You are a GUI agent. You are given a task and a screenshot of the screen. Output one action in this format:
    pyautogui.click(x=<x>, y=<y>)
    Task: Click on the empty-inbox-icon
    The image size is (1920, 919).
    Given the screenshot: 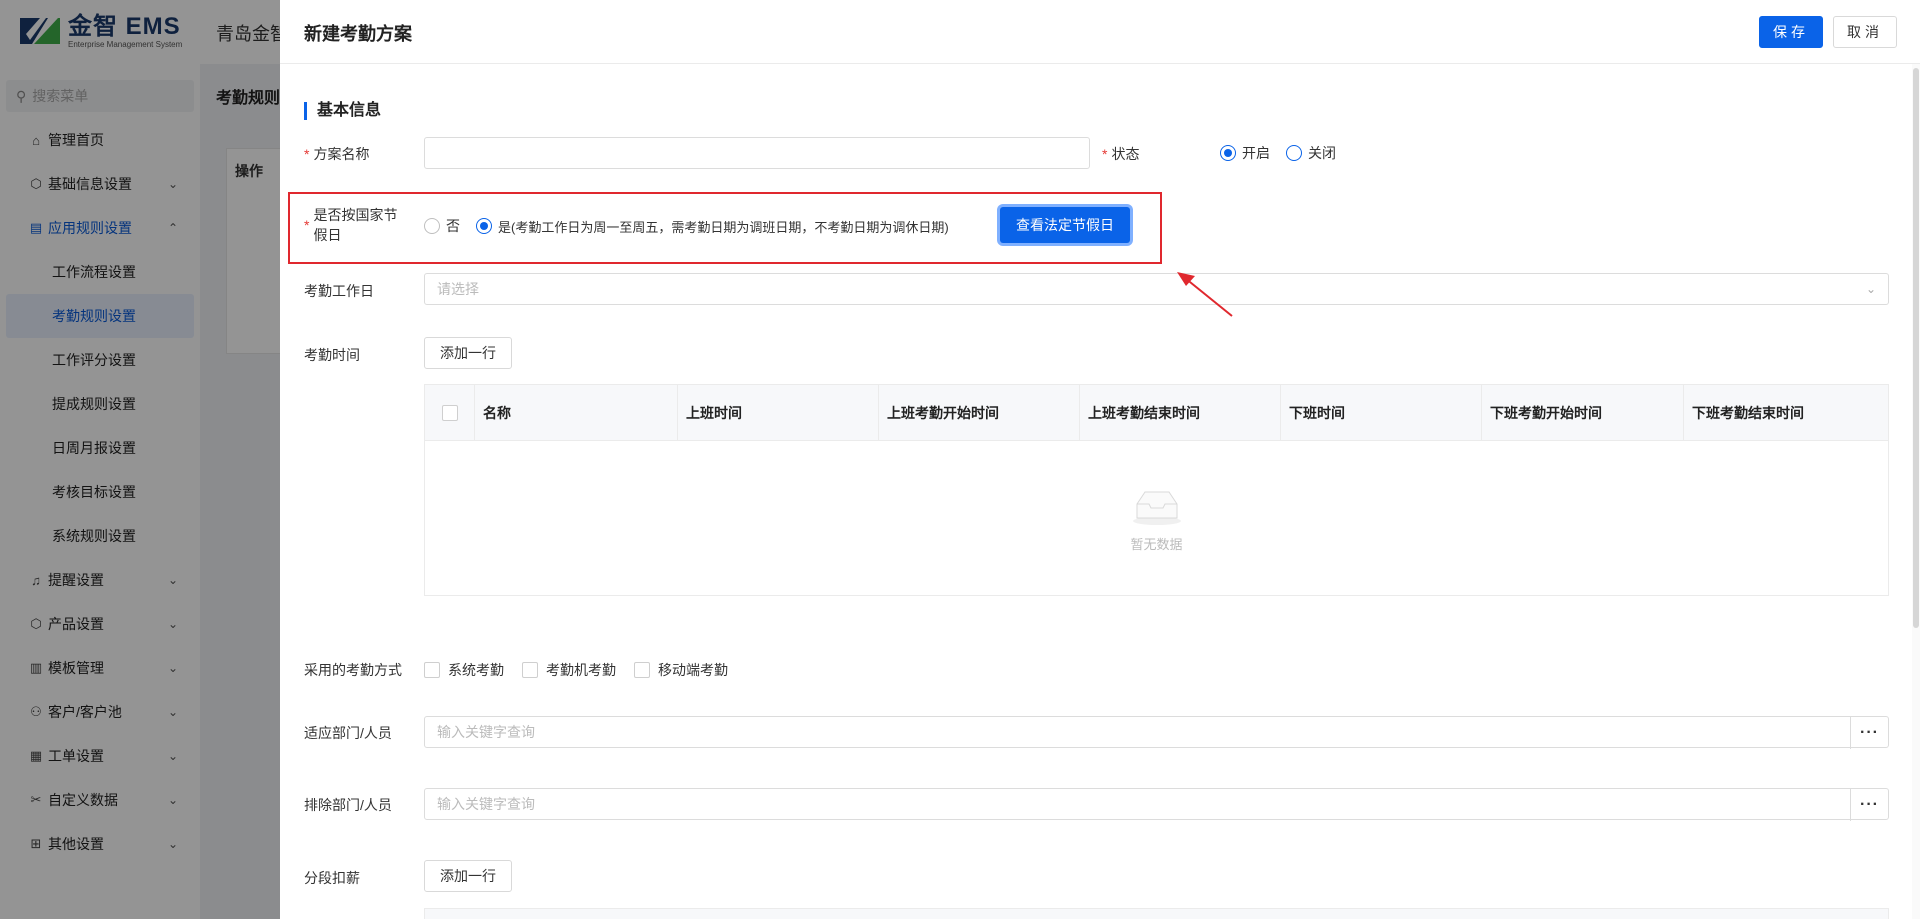 What is the action you would take?
    pyautogui.click(x=1156, y=508)
    